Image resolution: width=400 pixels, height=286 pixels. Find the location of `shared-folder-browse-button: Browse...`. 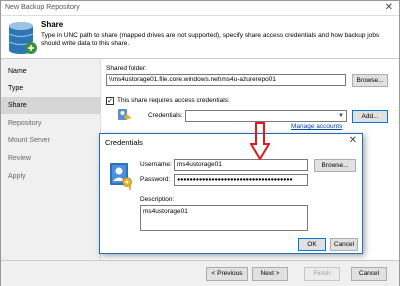

shared-folder-browse-button: Browse... is located at coordinates (370, 80).